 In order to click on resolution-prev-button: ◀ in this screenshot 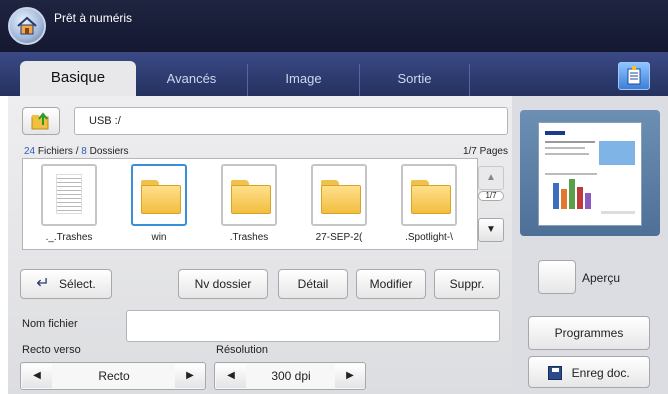, I will do `click(231, 376)`.